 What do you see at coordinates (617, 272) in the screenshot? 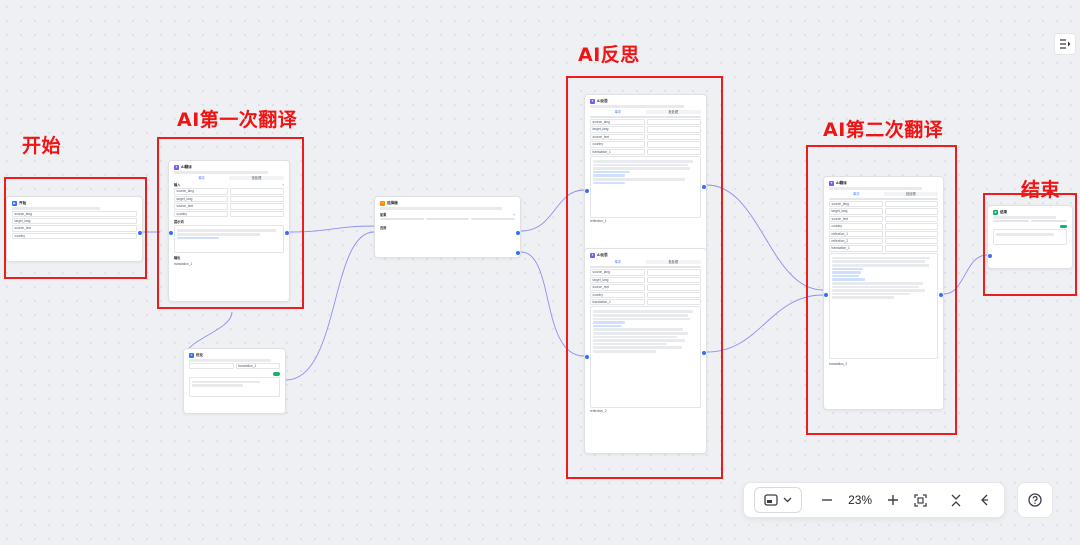
I see `reflect2-input-0: source_lang` at bounding box center [617, 272].